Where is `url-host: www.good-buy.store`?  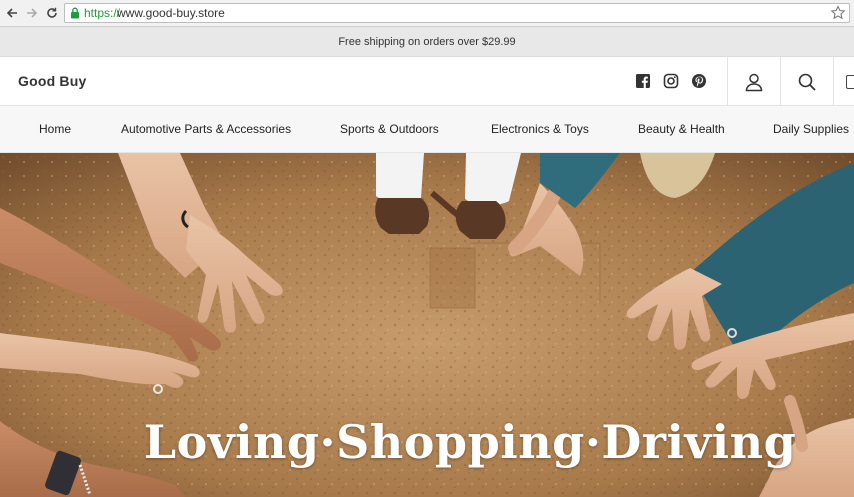 url-host: www.good-buy.store is located at coordinates (171, 13).